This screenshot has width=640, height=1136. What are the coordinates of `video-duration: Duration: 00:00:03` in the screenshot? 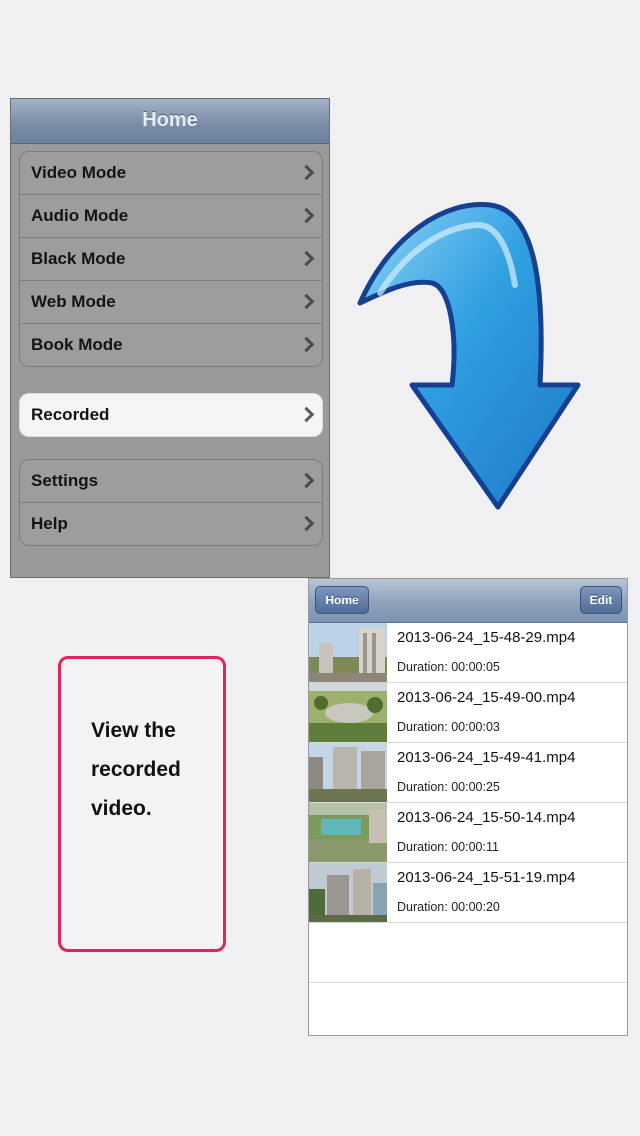 It's located at (448, 727).